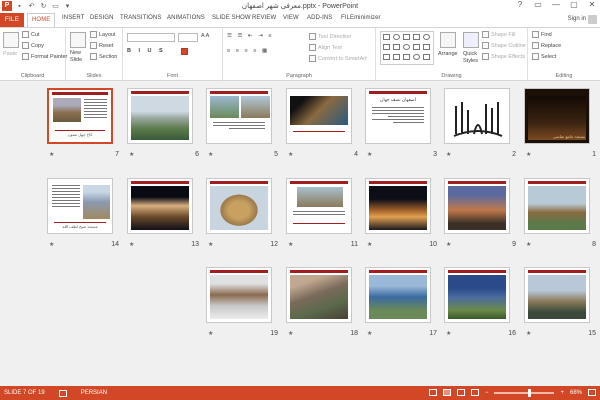 The width and height of the screenshot is (600, 400). I want to click on slide-thumbnail-14: مسجد شیخ لطف الله, so click(80, 206).